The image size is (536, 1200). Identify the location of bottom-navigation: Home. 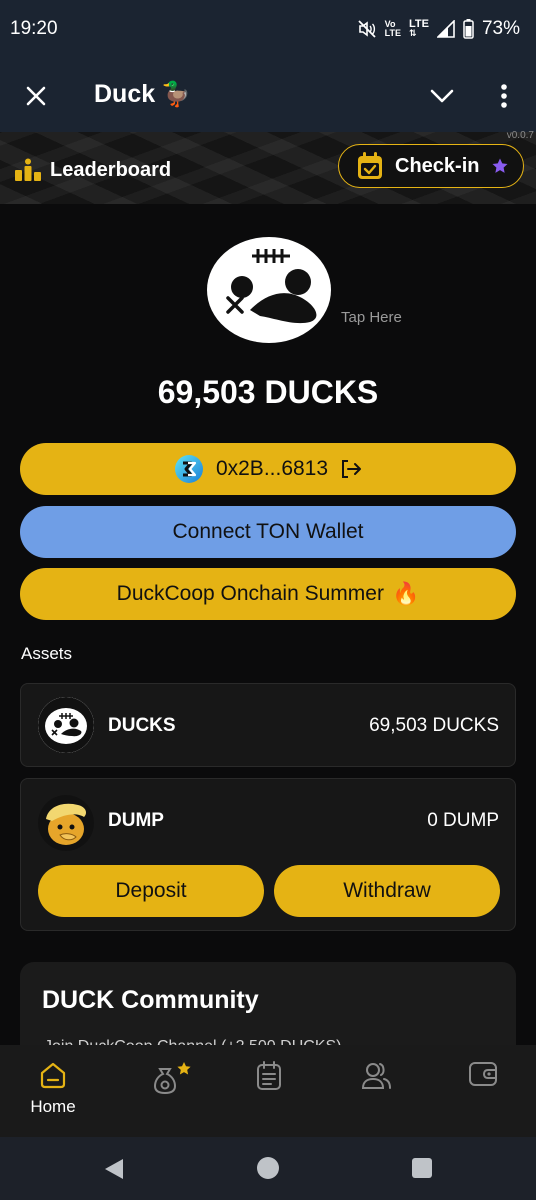
(268, 1091).